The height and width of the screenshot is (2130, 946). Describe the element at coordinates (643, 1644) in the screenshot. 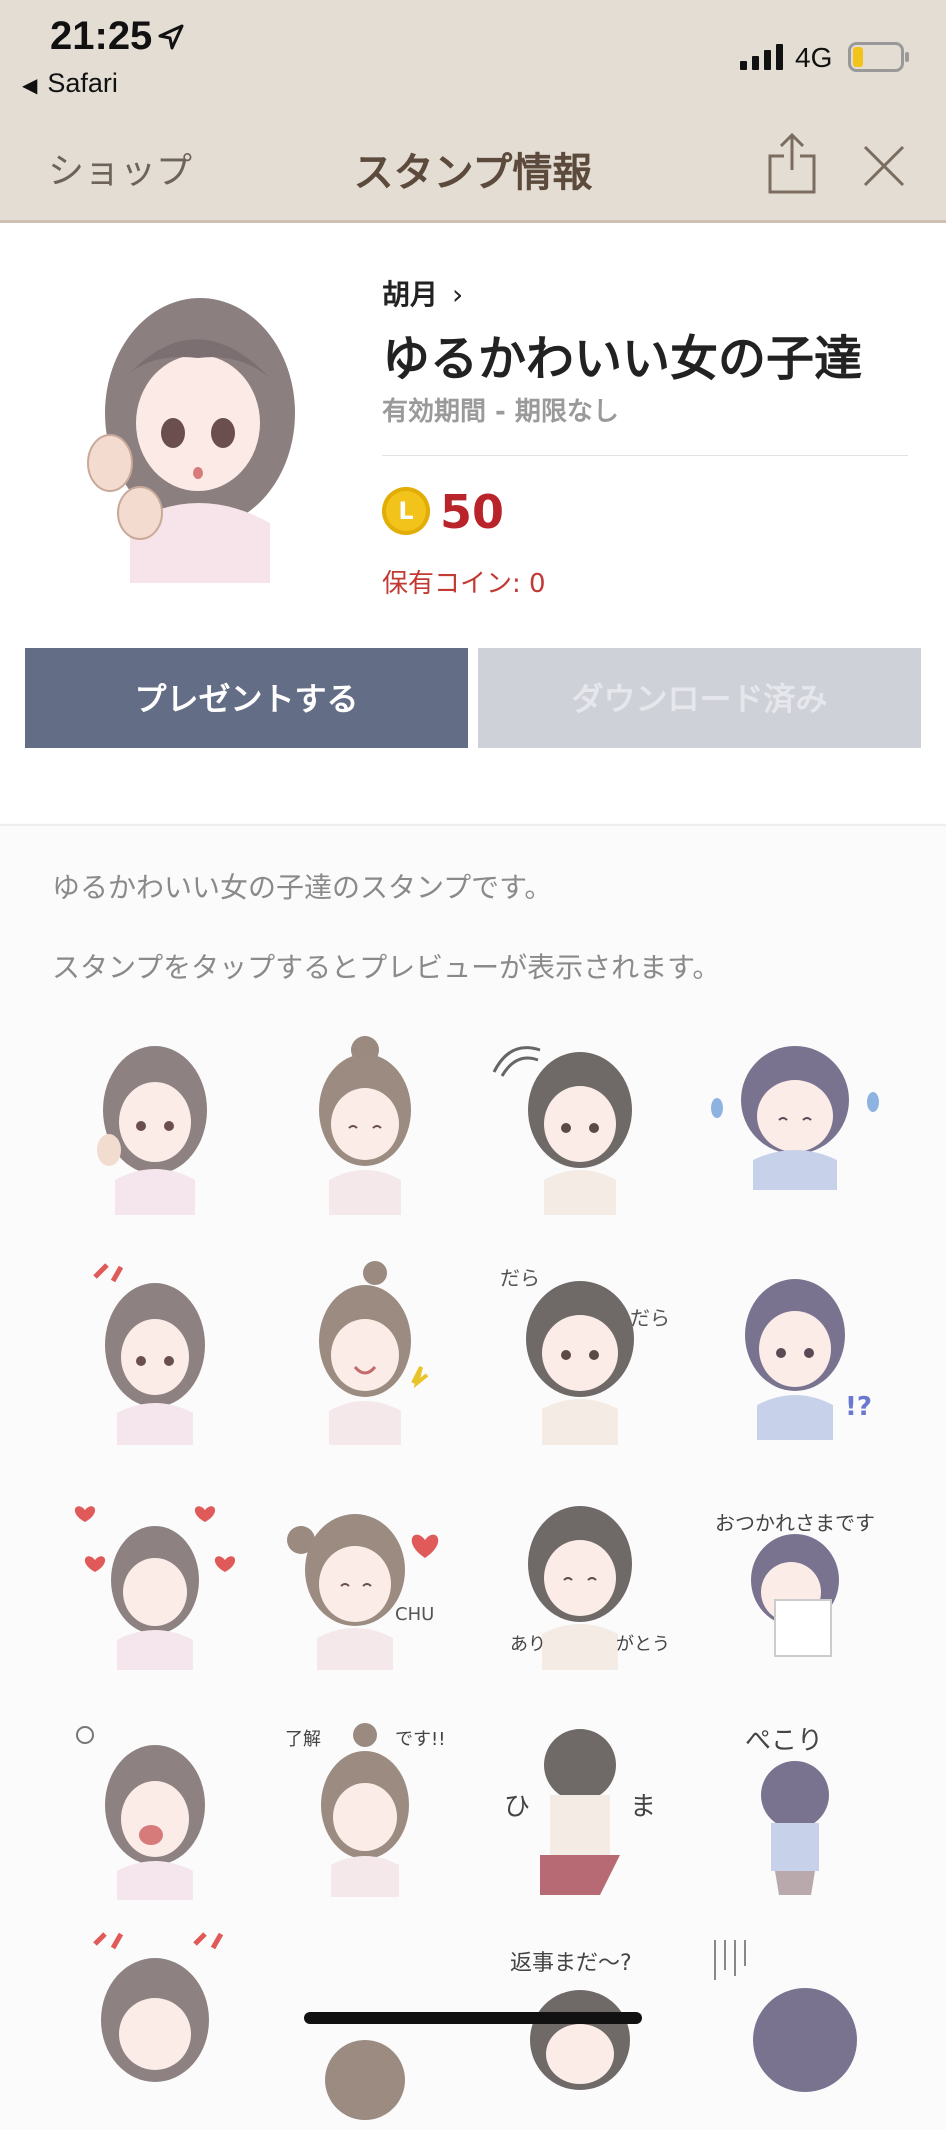

I see `svg-text: がとう` at that location.